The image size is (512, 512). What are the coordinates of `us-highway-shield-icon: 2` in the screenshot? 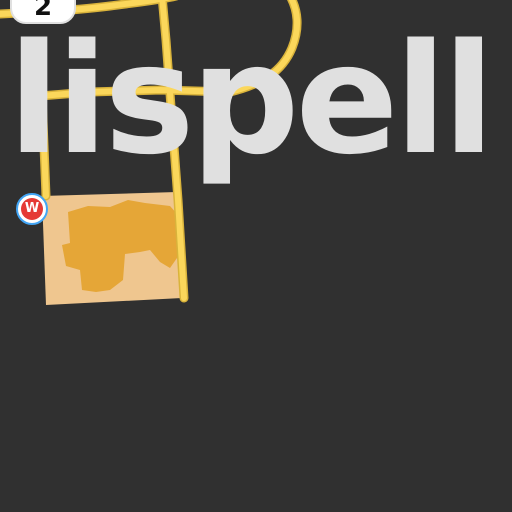 It's located at (43, 12).